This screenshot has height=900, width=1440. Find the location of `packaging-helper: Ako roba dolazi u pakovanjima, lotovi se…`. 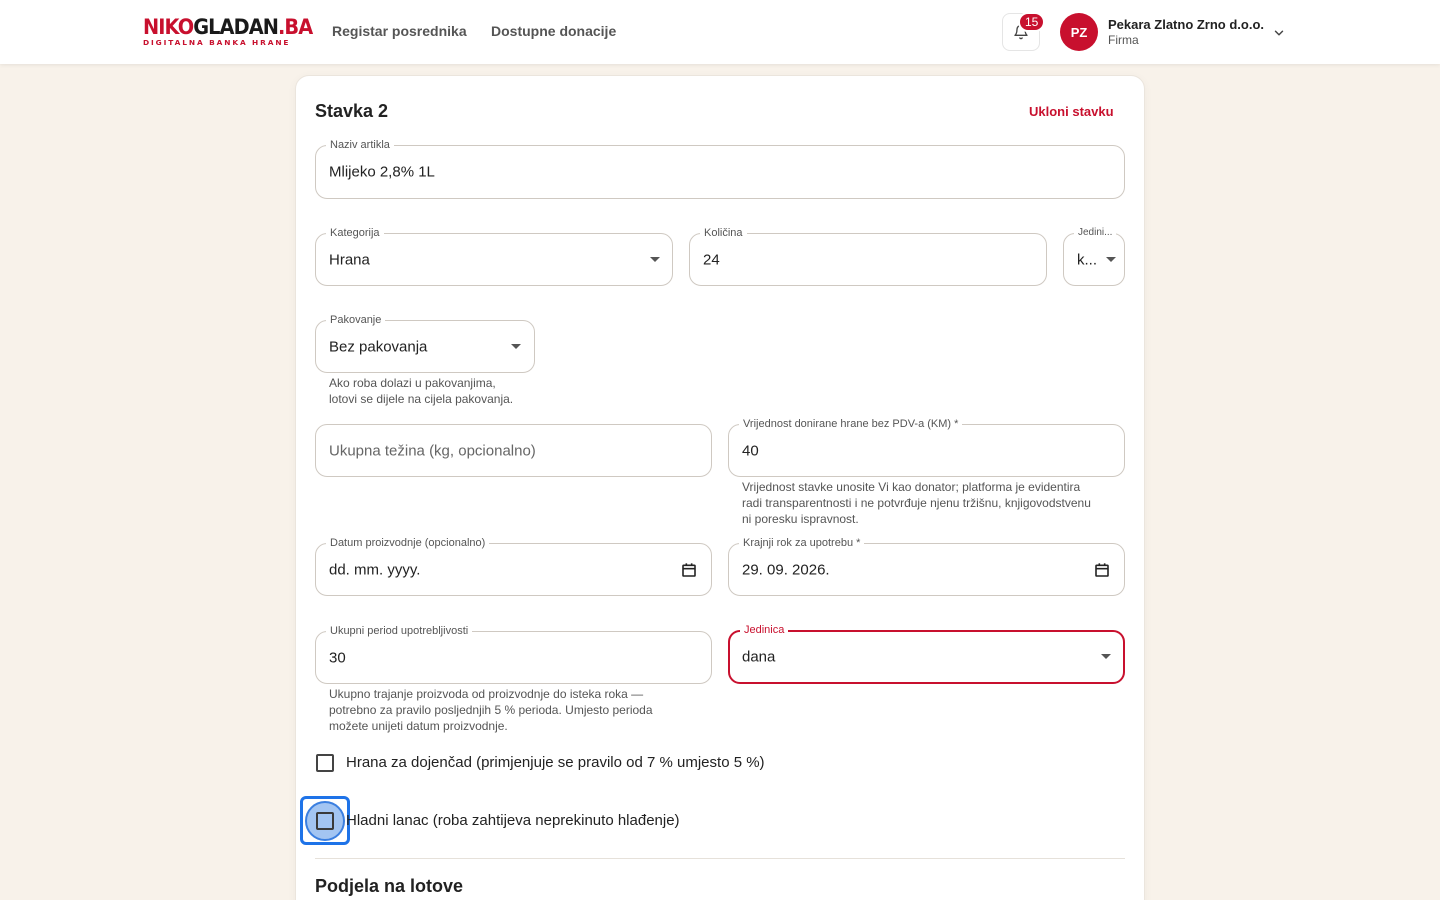

packaging-helper: Ako roba dolazi u pakovanjima, lotovi se… is located at coordinates (421, 391).